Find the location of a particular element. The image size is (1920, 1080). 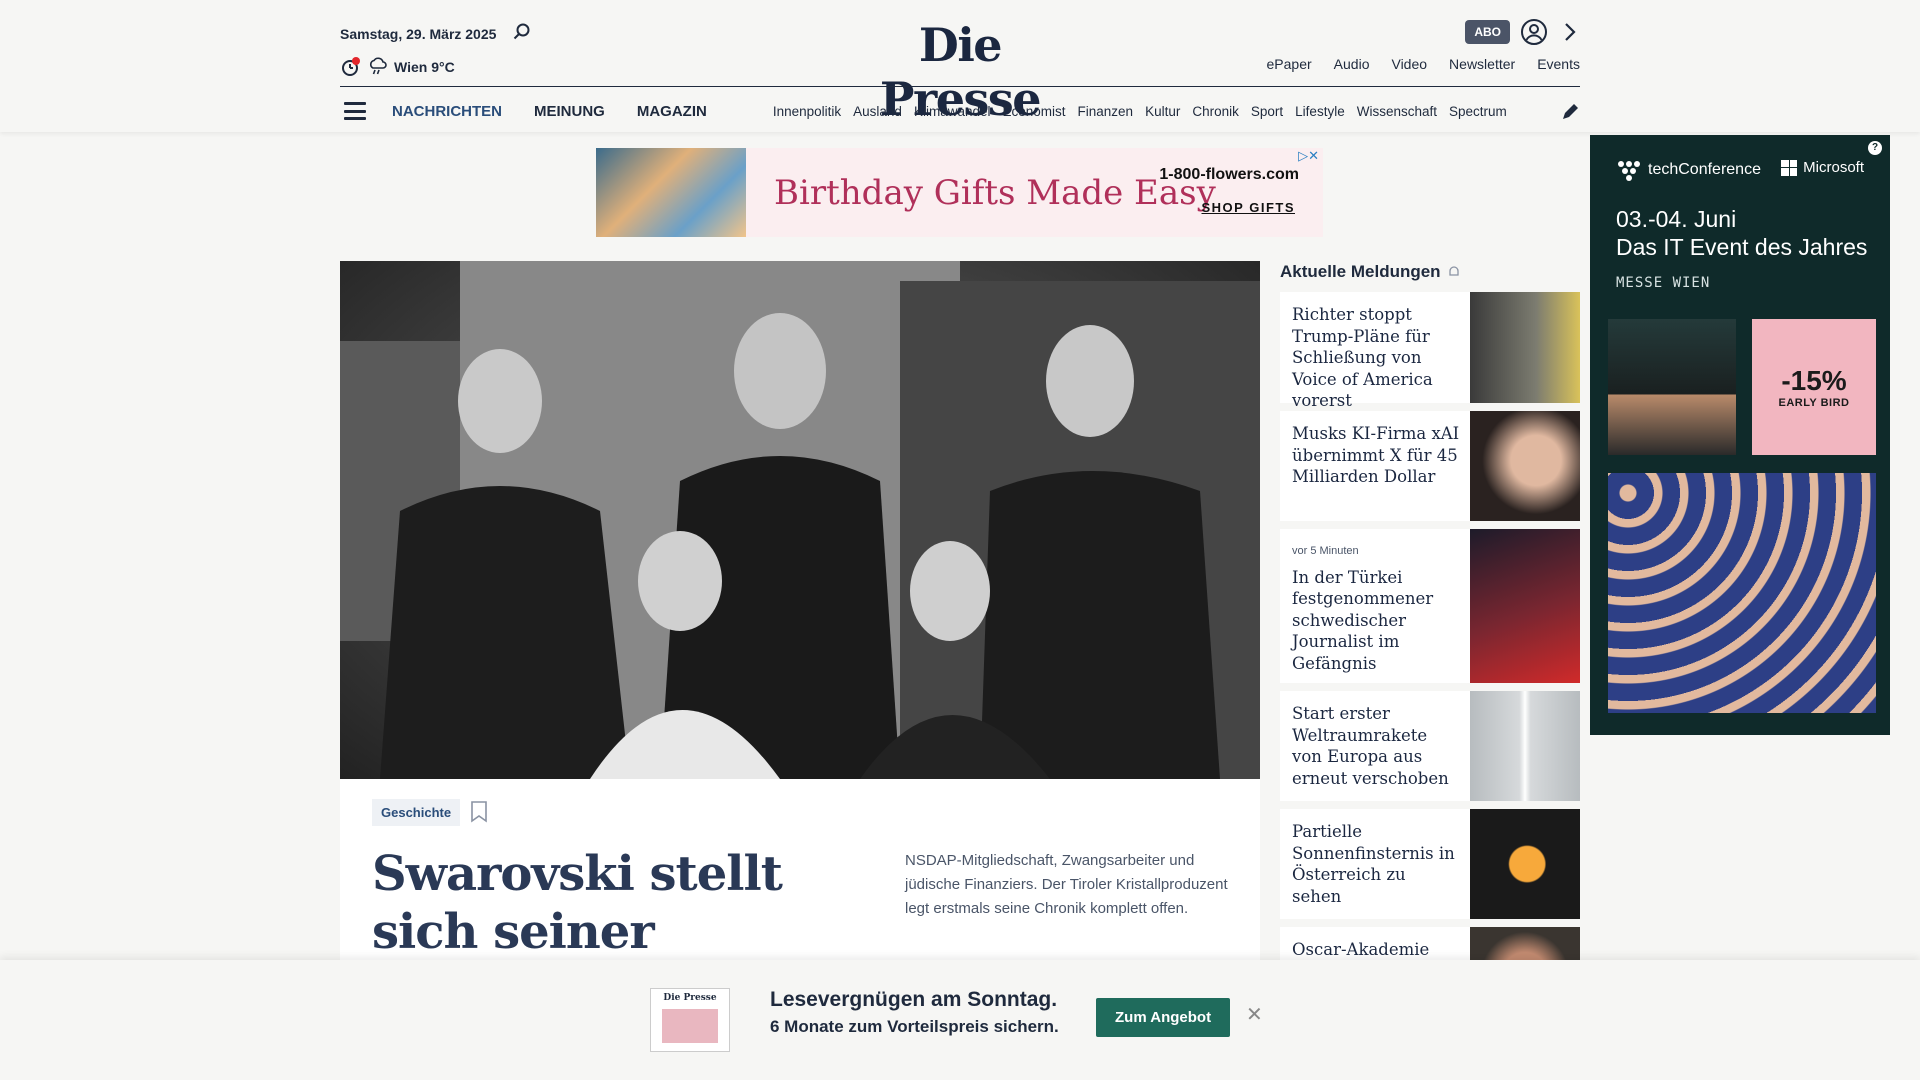

tc-logo-icon is located at coordinates (1629, 171).